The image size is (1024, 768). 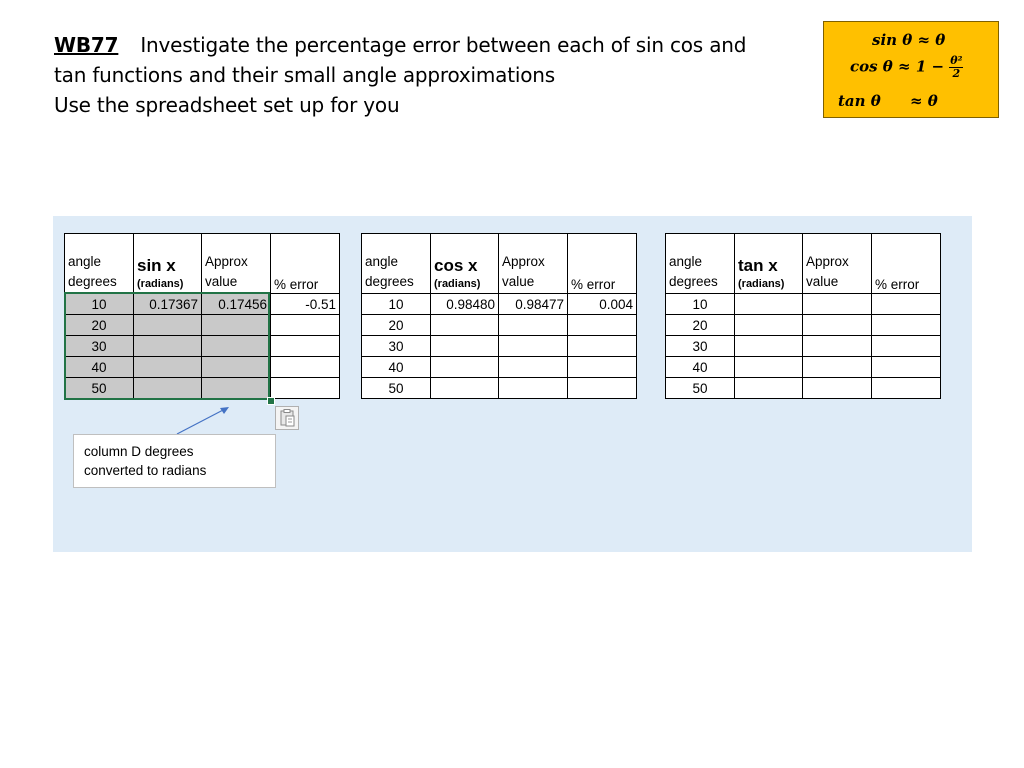 I want to click on cell-approx: 0.98477, so click(x=533, y=304).